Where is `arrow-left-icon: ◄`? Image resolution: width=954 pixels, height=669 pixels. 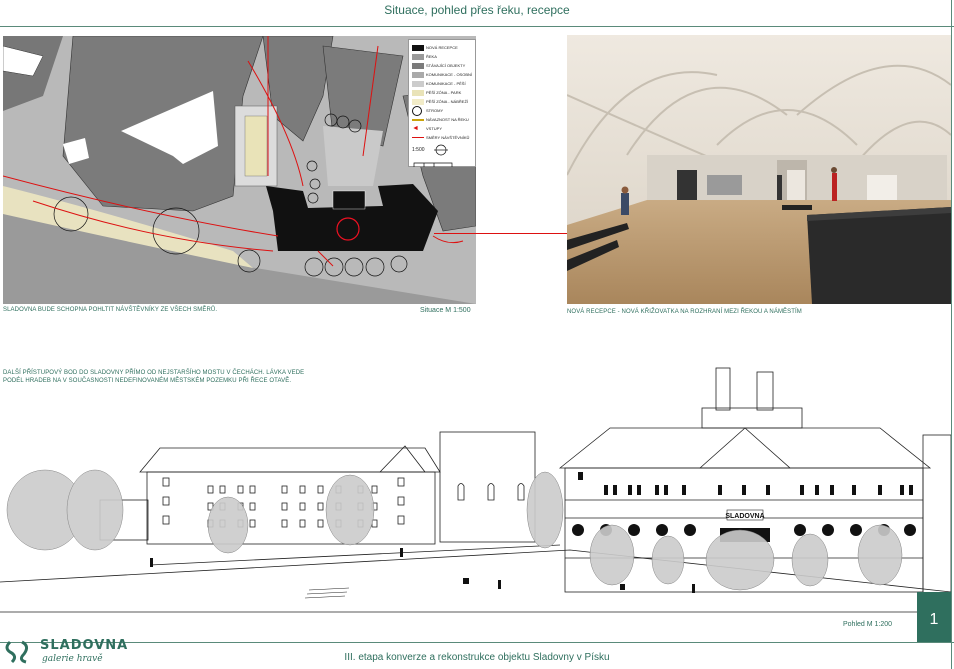 arrow-left-icon: ◄ is located at coordinates (415, 128).